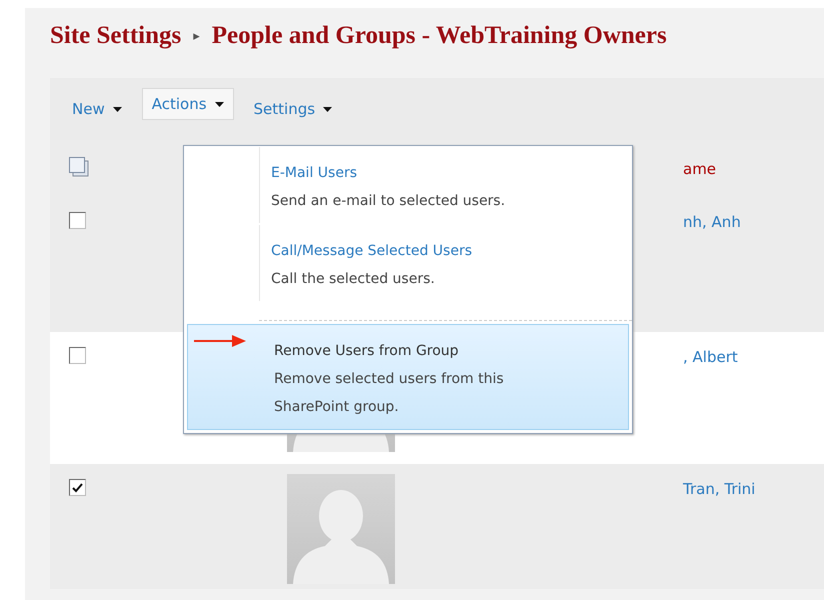 The width and height of the screenshot is (824, 600). What do you see at coordinates (439, 36) in the screenshot?
I see `page-title: People and Groups - WebTraining Owners` at bounding box center [439, 36].